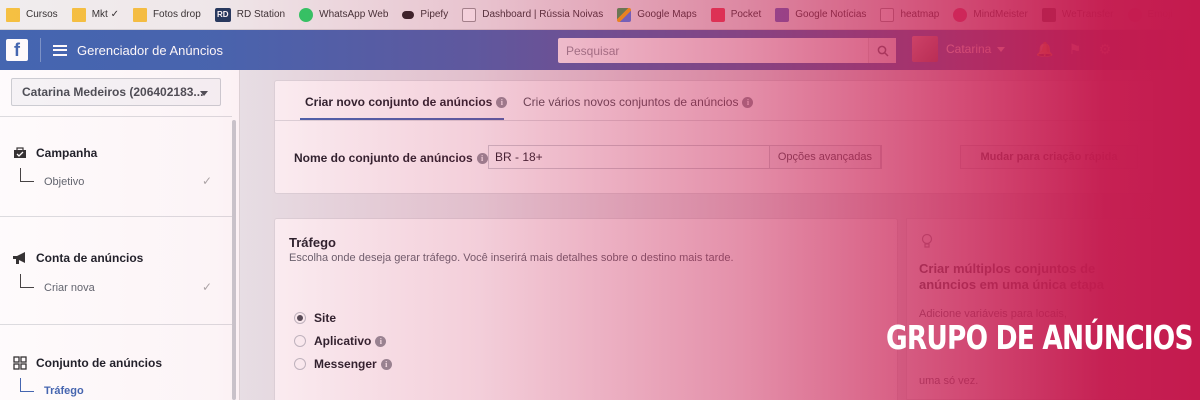  I want to click on sidebar-item-objetivo: Objetivo, so click(64, 182).